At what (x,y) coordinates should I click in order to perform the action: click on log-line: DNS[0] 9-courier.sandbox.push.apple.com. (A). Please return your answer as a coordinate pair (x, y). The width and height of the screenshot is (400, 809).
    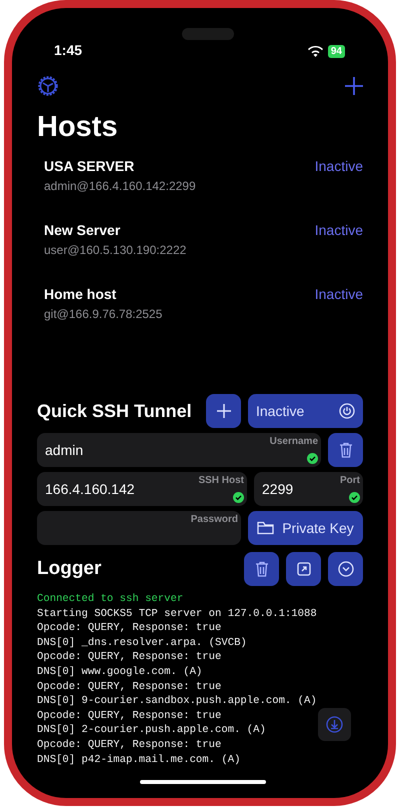
    Looking at the image, I should click on (177, 701).